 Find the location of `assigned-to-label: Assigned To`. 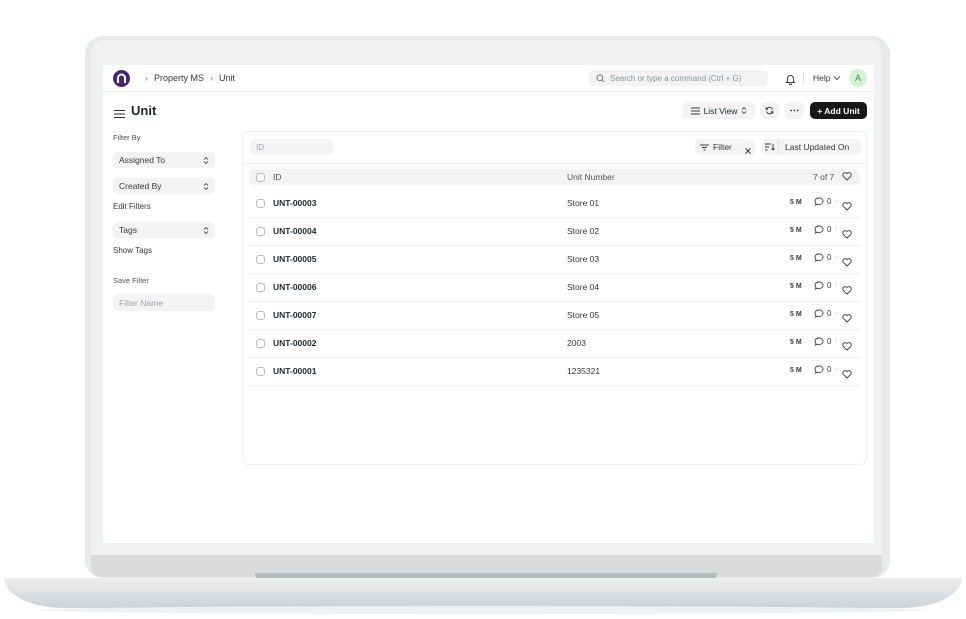

assigned-to-label: Assigned To is located at coordinates (142, 160).